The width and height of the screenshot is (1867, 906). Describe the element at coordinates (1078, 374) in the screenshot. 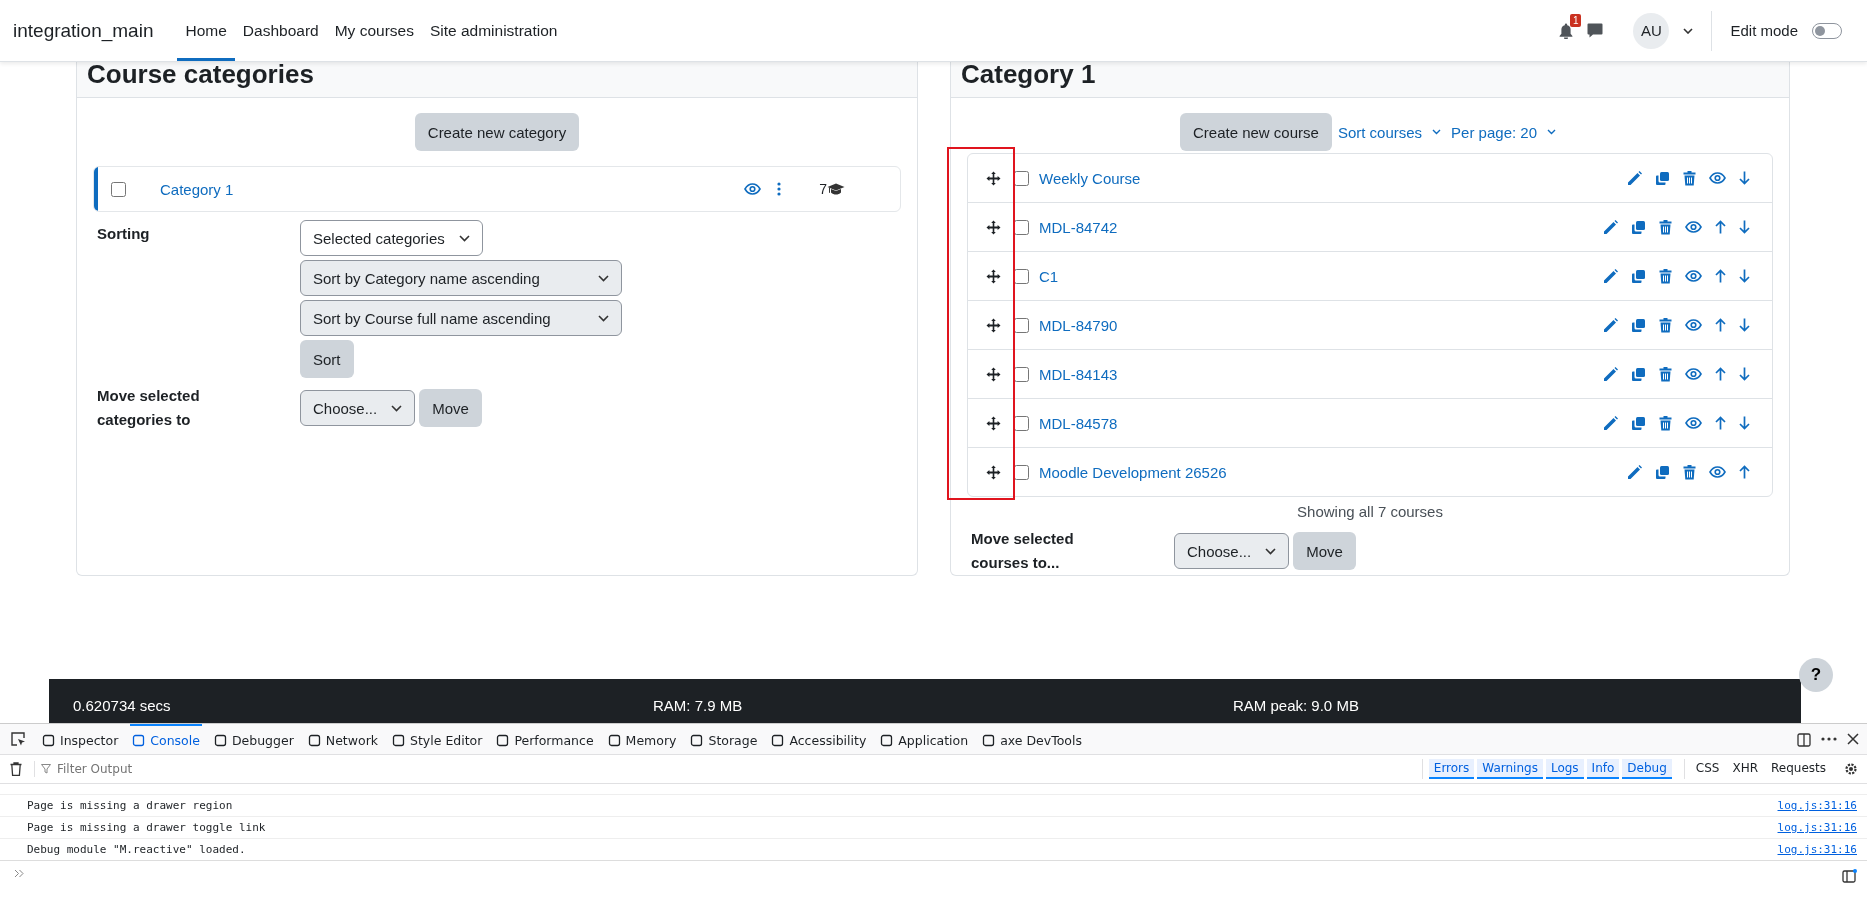

I see `course-link: MDL-84143` at that location.